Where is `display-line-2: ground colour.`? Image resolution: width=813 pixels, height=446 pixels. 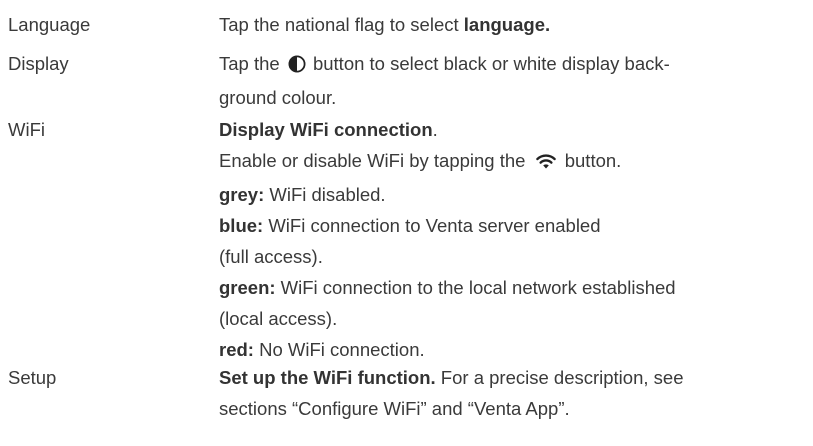
display-line-2: ground colour. is located at coordinates (278, 97).